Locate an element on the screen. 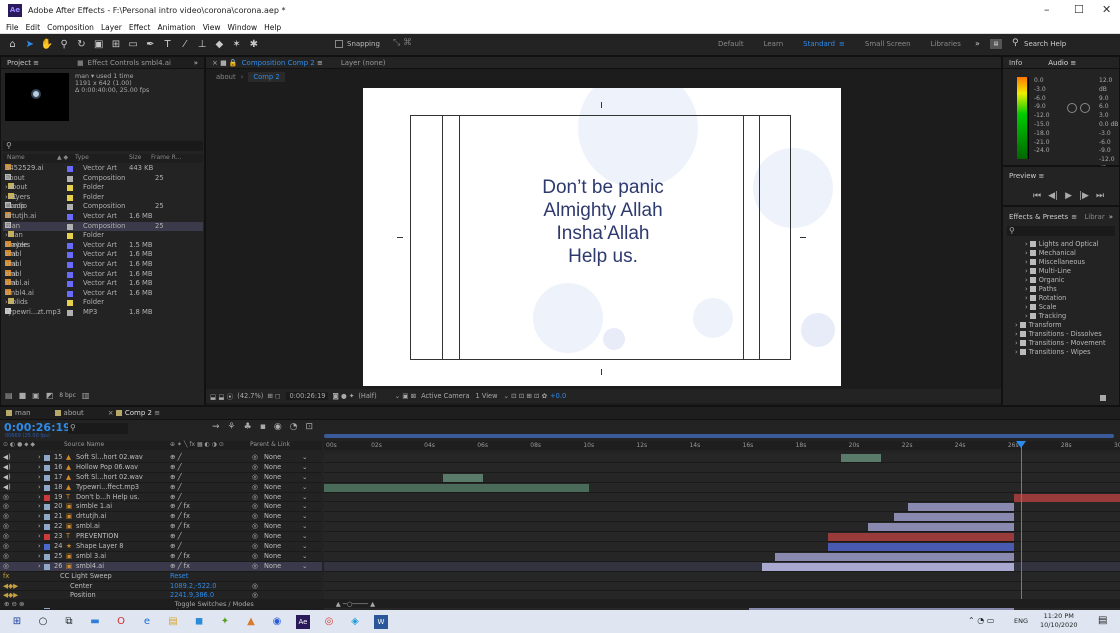  project-item: drtutjh.ai Vector Art 1.6 MB is located at coordinates (103, 216).